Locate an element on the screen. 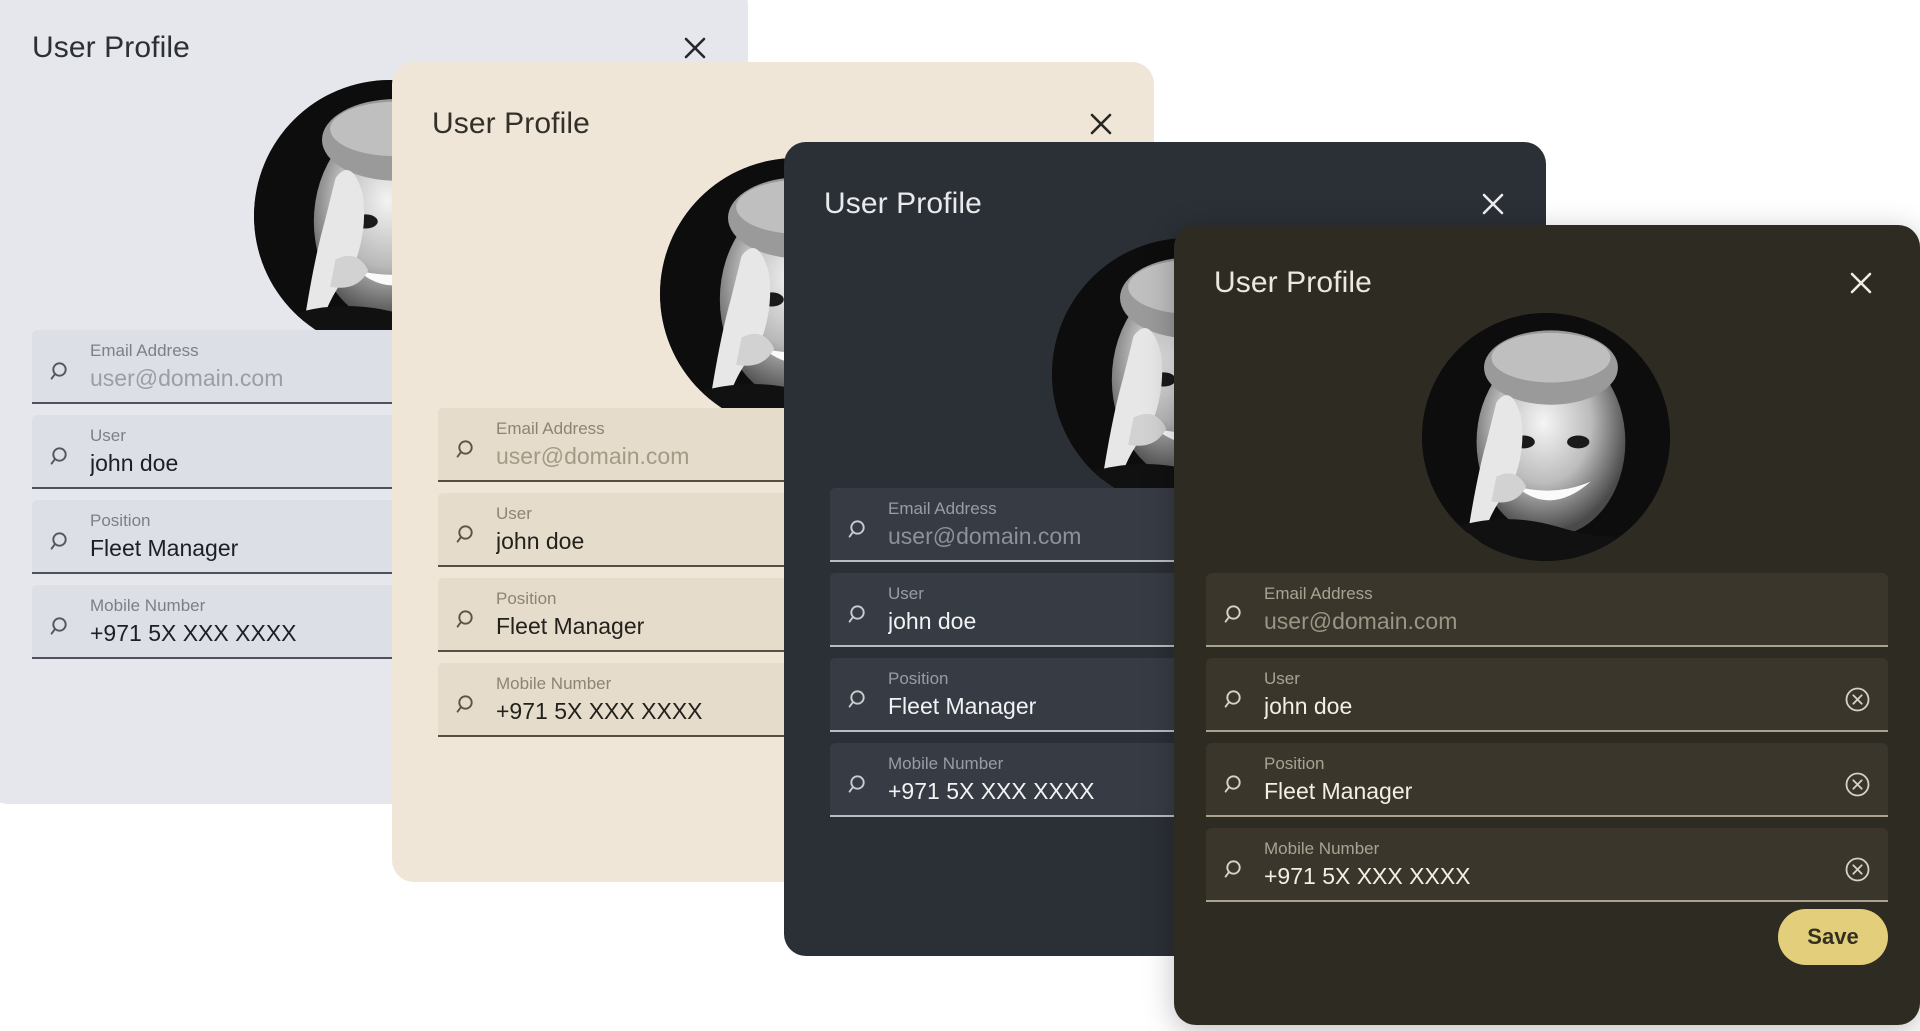 This screenshot has height=1031, width=1920. field-label: Mobile Number is located at coordinates (1322, 848).